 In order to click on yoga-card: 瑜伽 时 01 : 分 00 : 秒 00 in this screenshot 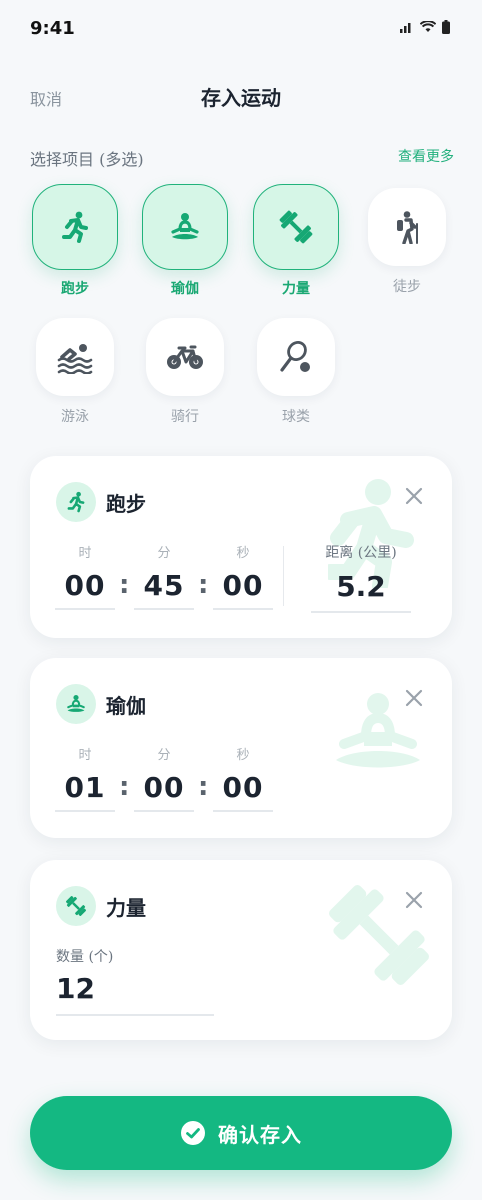, I will do `click(241, 748)`.